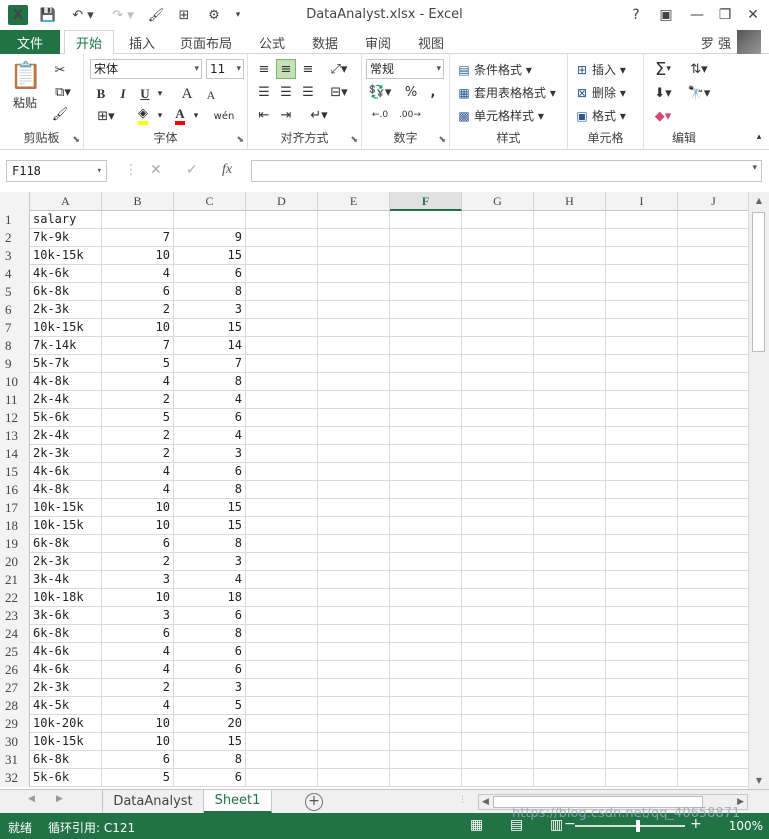  What do you see at coordinates (15, 562) in the screenshot?
I see `row-header: 20` at bounding box center [15, 562].